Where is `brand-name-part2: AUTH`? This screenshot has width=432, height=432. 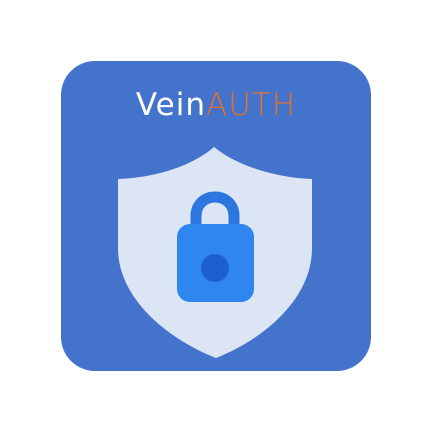
brand-name-part2: AUTH is located at coordinates (251, 105).